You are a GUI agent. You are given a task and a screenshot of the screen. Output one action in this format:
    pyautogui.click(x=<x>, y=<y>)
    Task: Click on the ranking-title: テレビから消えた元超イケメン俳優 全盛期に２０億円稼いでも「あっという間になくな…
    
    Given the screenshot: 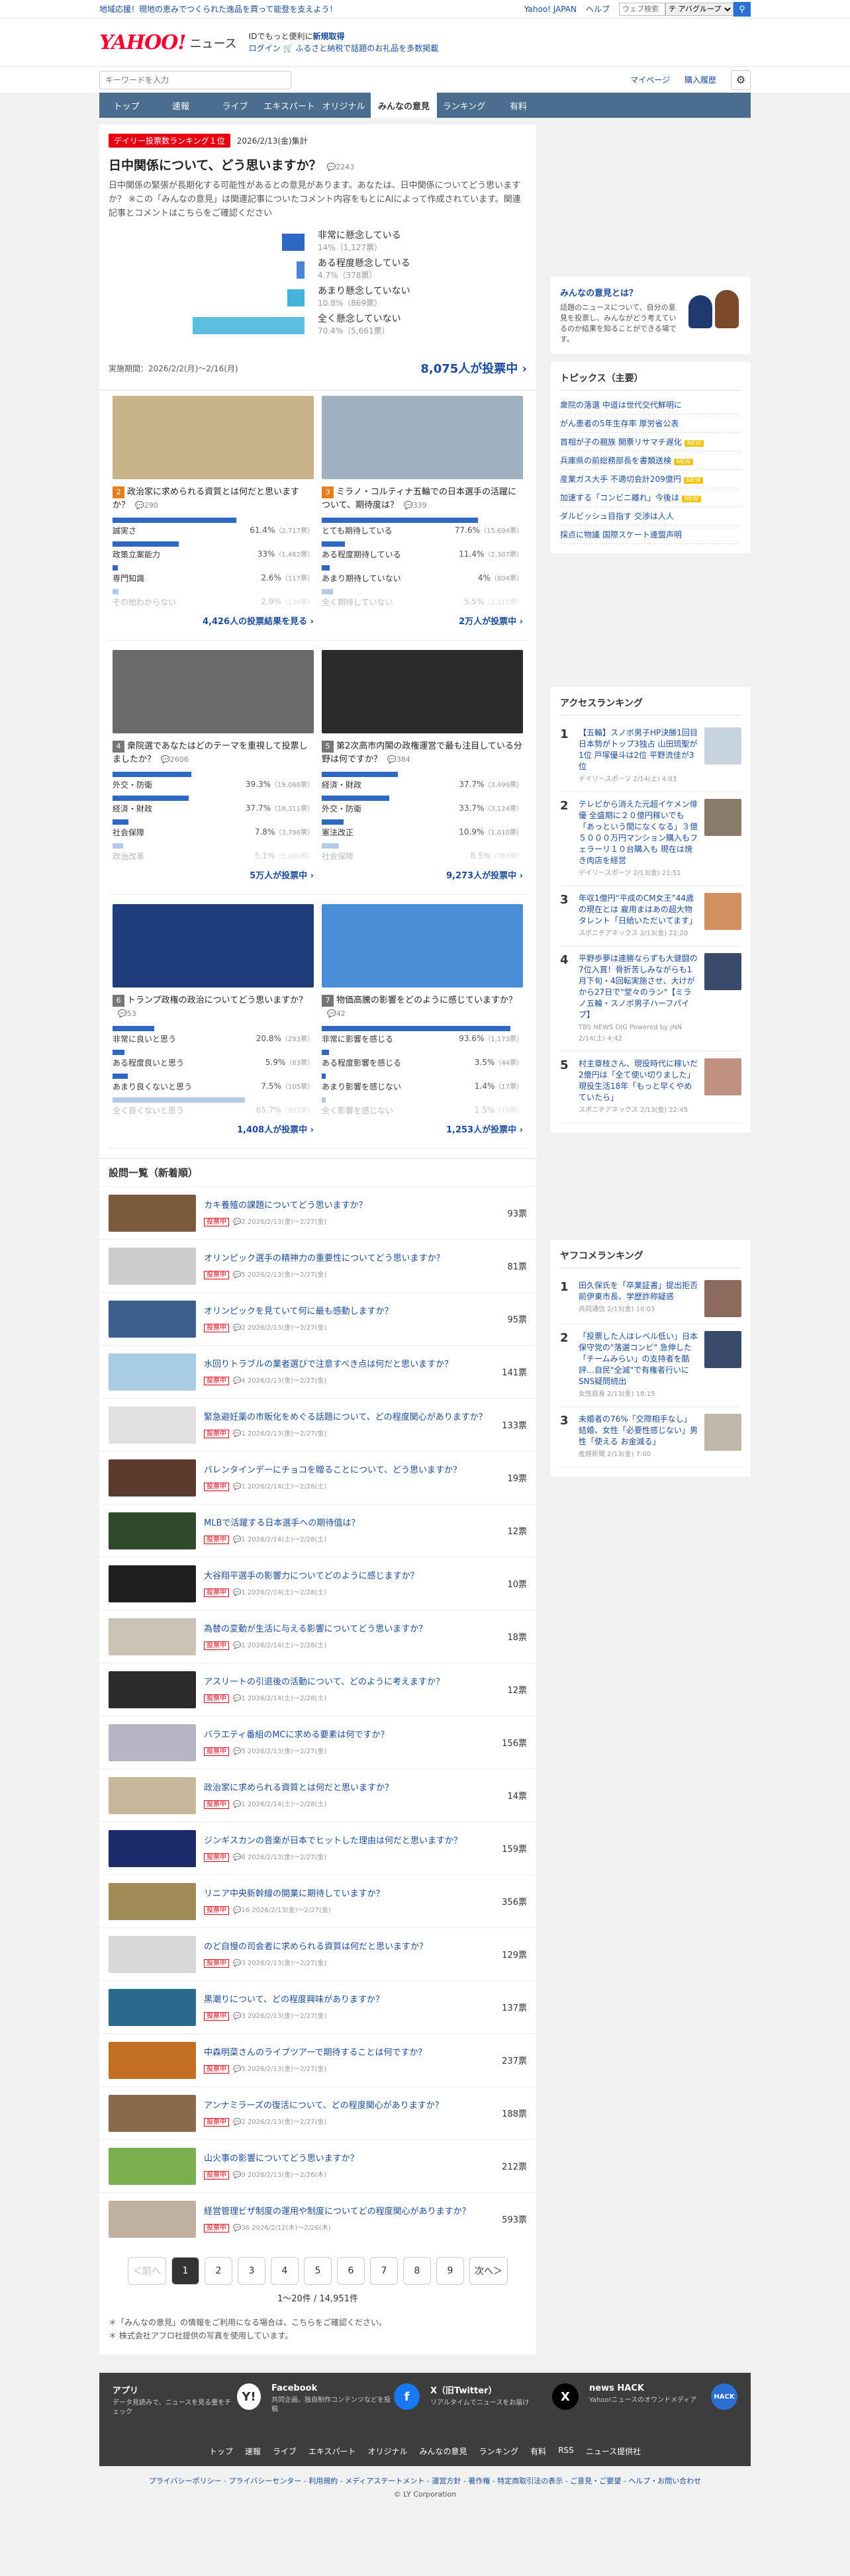 What is the action you would take?
    pyautogui.click(x=638, y=839)
    